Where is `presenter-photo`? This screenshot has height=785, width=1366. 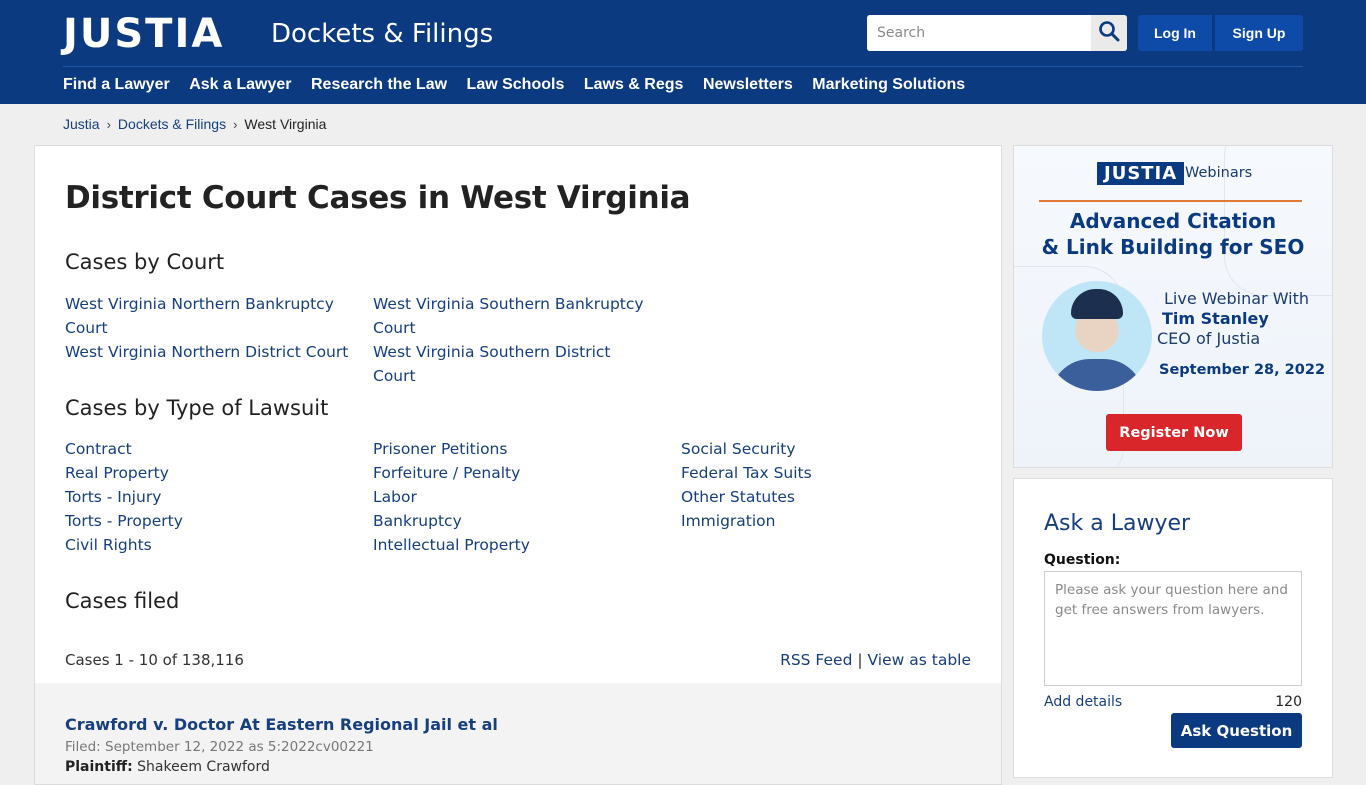
presenter-photo is located at coordinates (1097, 336).